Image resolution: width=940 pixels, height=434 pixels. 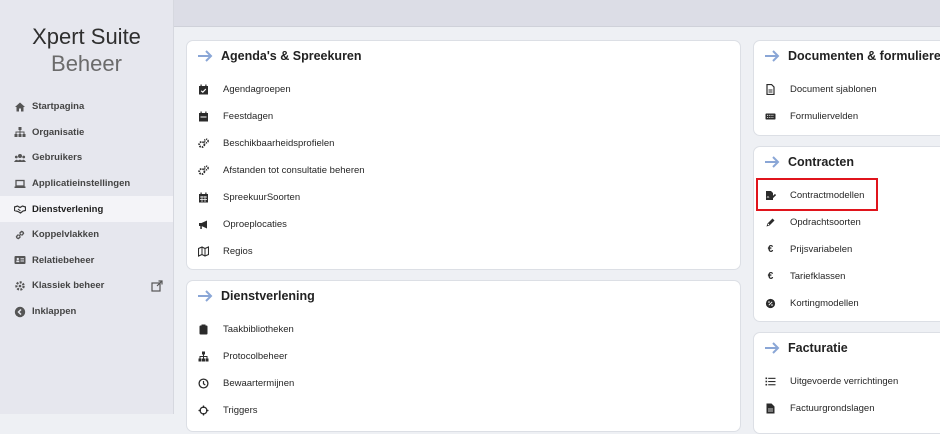 I want to click on list-item-uitgevoerde-verrichtingen: Uitgevoerde verrichtingen, so click(x=847, y=381).